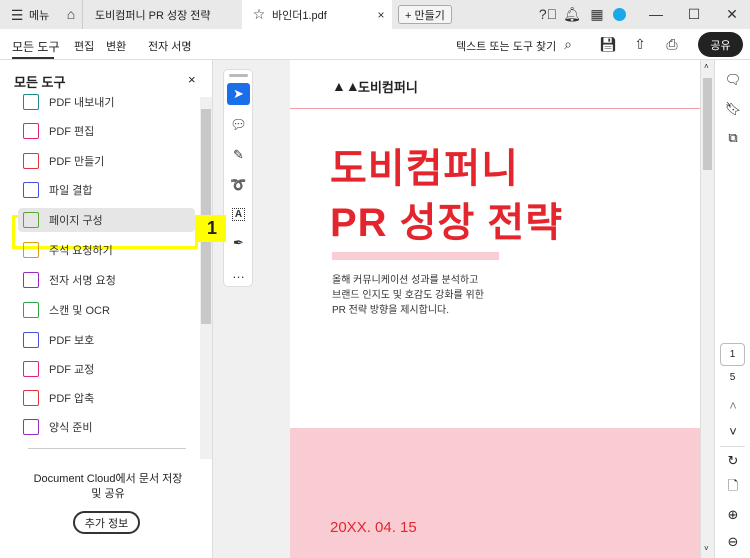 The width and height of the screenshot is (750, 558). What do you see at coordinates (405, 280) in the screenshot?
I see `desc-line: 올해 커뮤니케이션 성과를 분석하고` at bounding box center [405, 280].